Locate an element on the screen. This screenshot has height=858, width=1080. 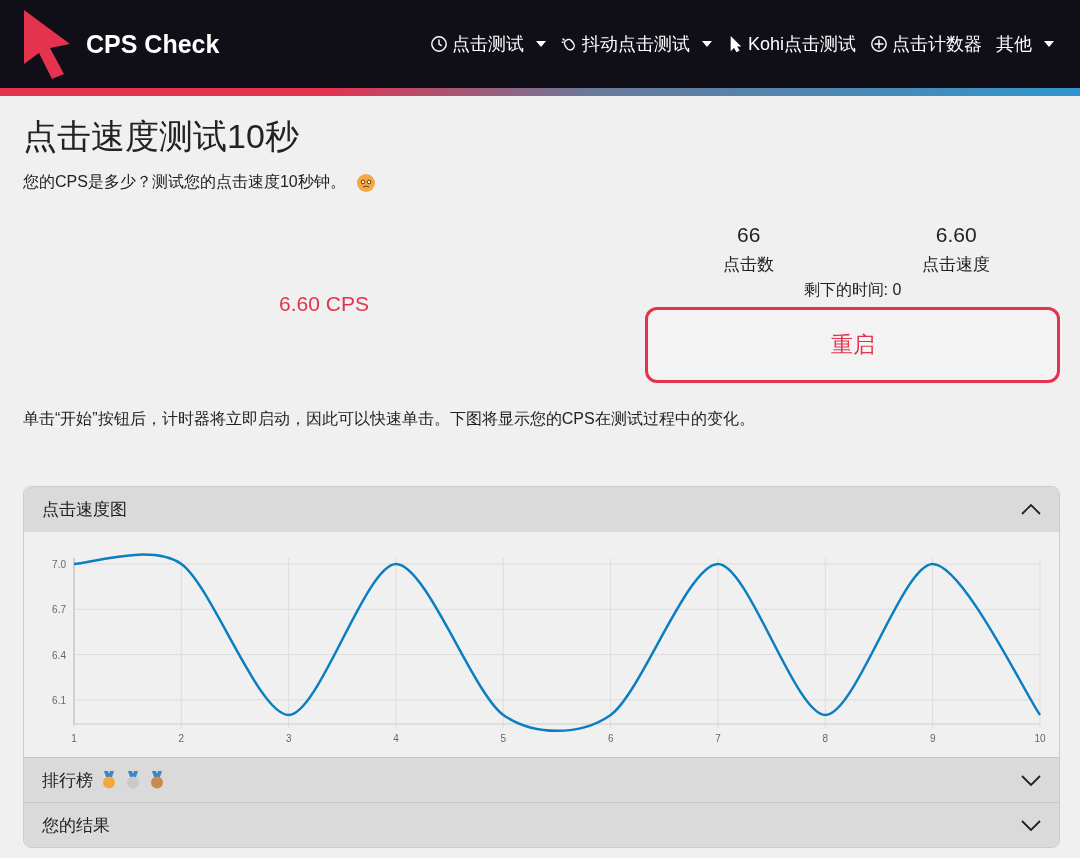
nav-link: Kohi点击测试 is located at coordinates (790, 44).